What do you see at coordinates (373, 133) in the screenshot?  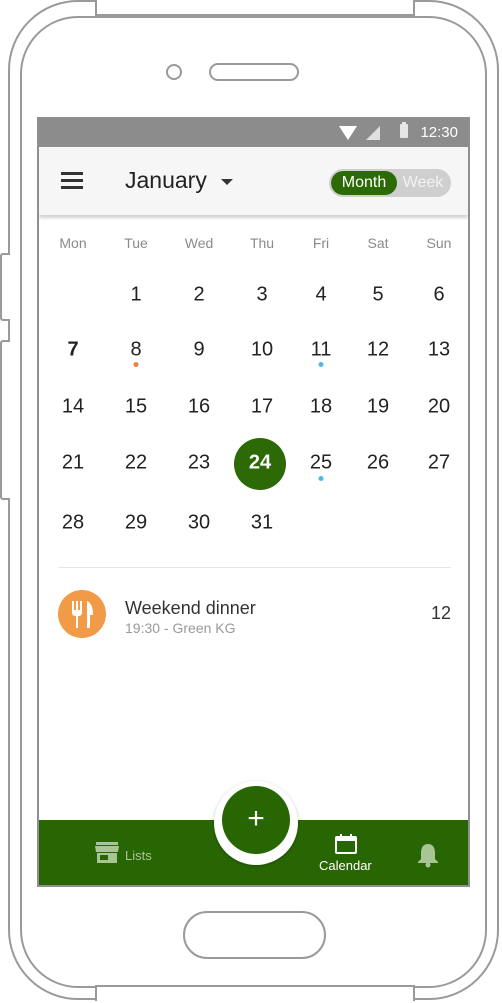 I see `signal-icon` at bounding box center [373, 133].